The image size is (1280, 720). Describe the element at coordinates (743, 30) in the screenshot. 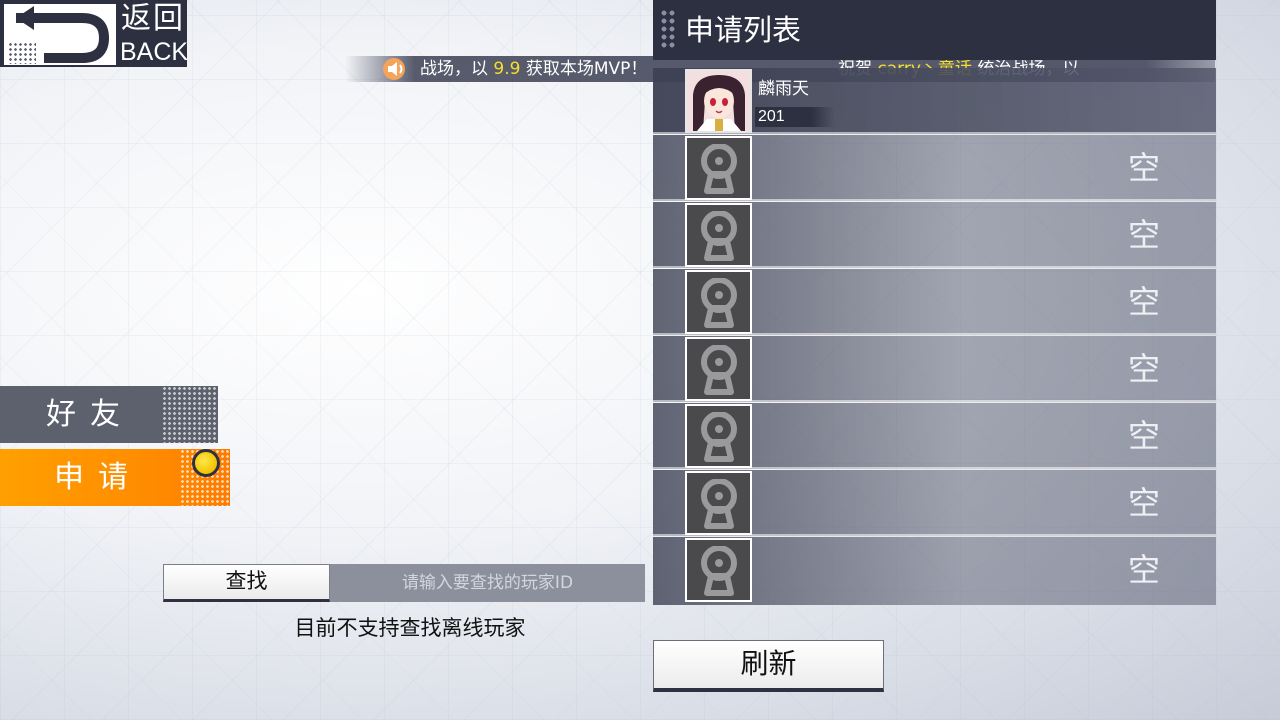

I see `request-list-title: 申请列表` at that location.